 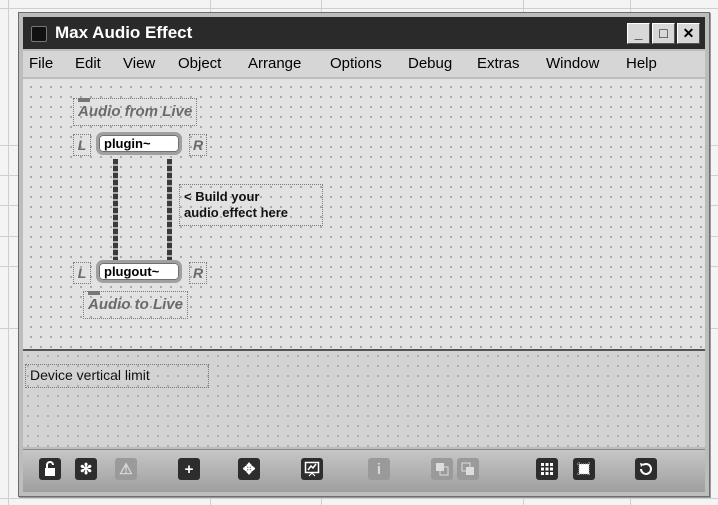 I want to click on left-outlet-text: L, so click(x=82, y=273).